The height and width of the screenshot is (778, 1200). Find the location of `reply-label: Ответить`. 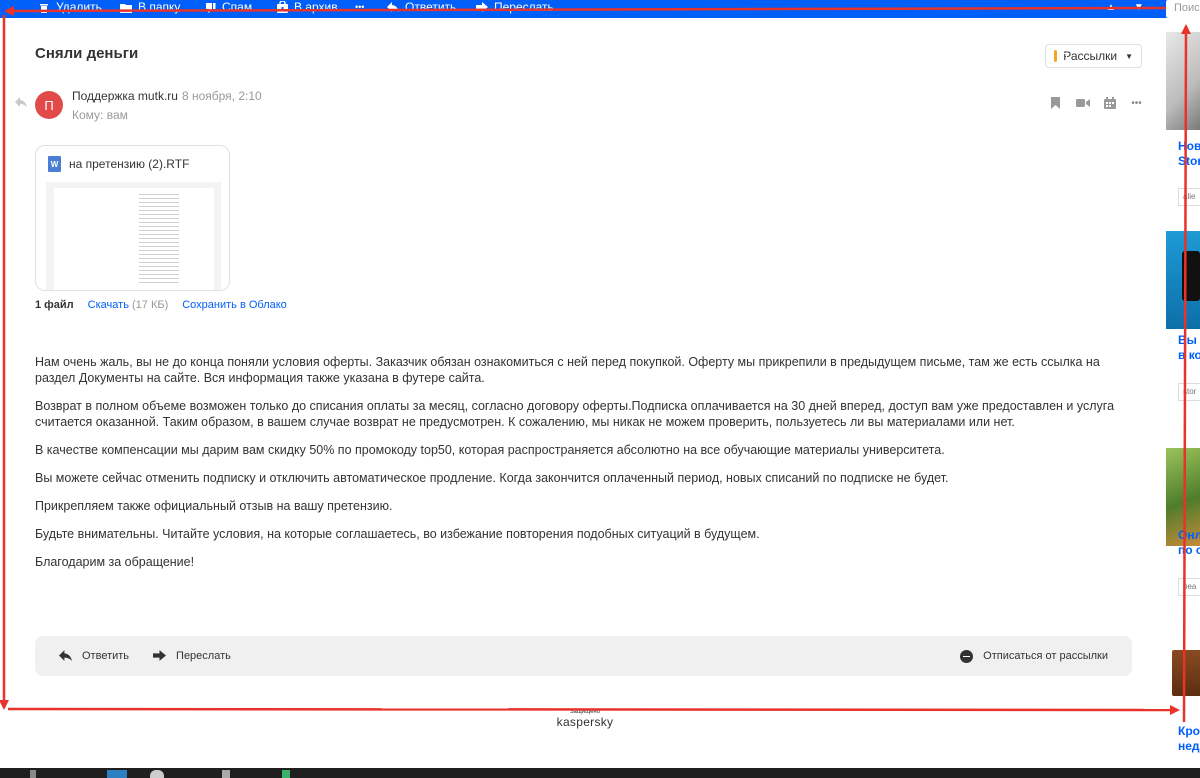

reply-label: Ответить is located at coordinates (431, 7).